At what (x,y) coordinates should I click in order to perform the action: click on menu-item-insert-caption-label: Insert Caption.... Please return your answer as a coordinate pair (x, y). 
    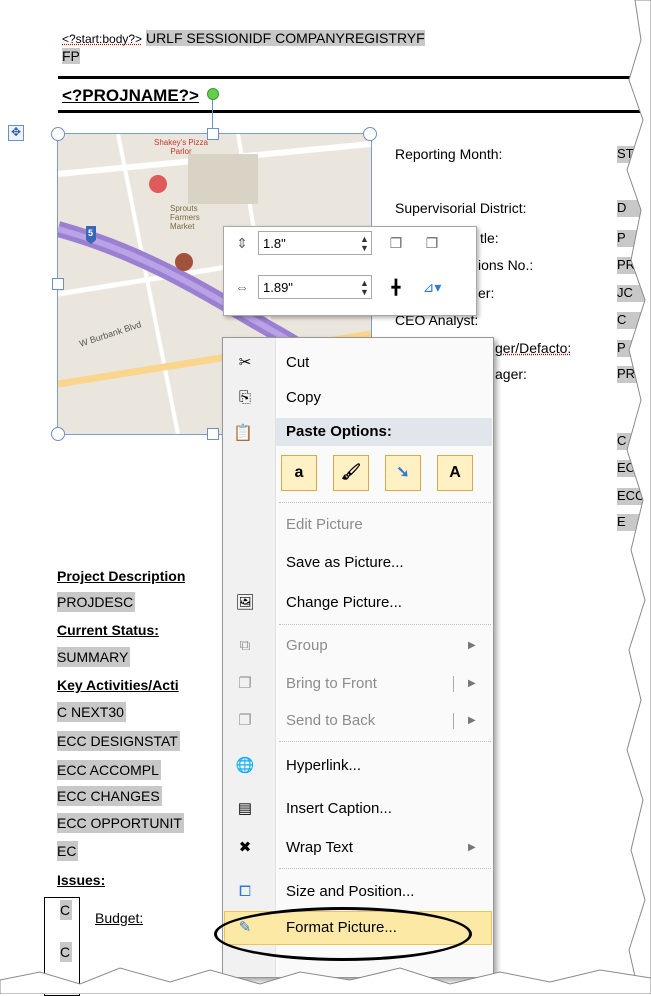
    Looking at the image, I should click on (339, 809).